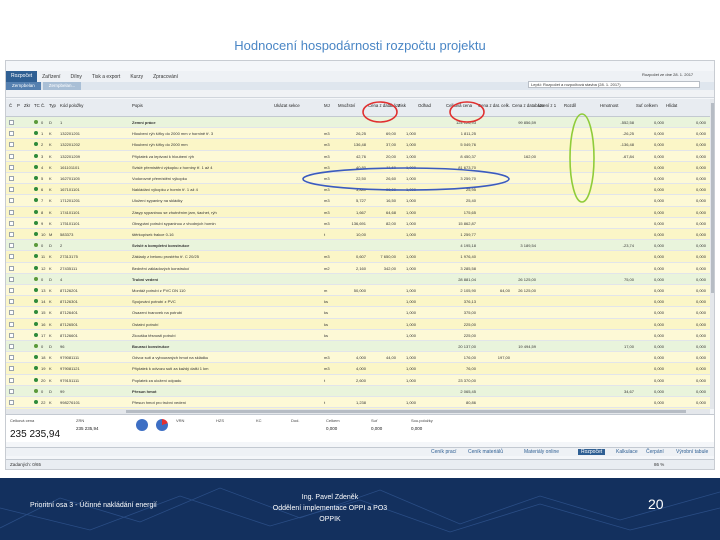 This screenshot has height=540, width=720. What do you see at coordinates (10, 105) in the screenshot?
I see `column-header: Č` at bounding box center [10, 105].